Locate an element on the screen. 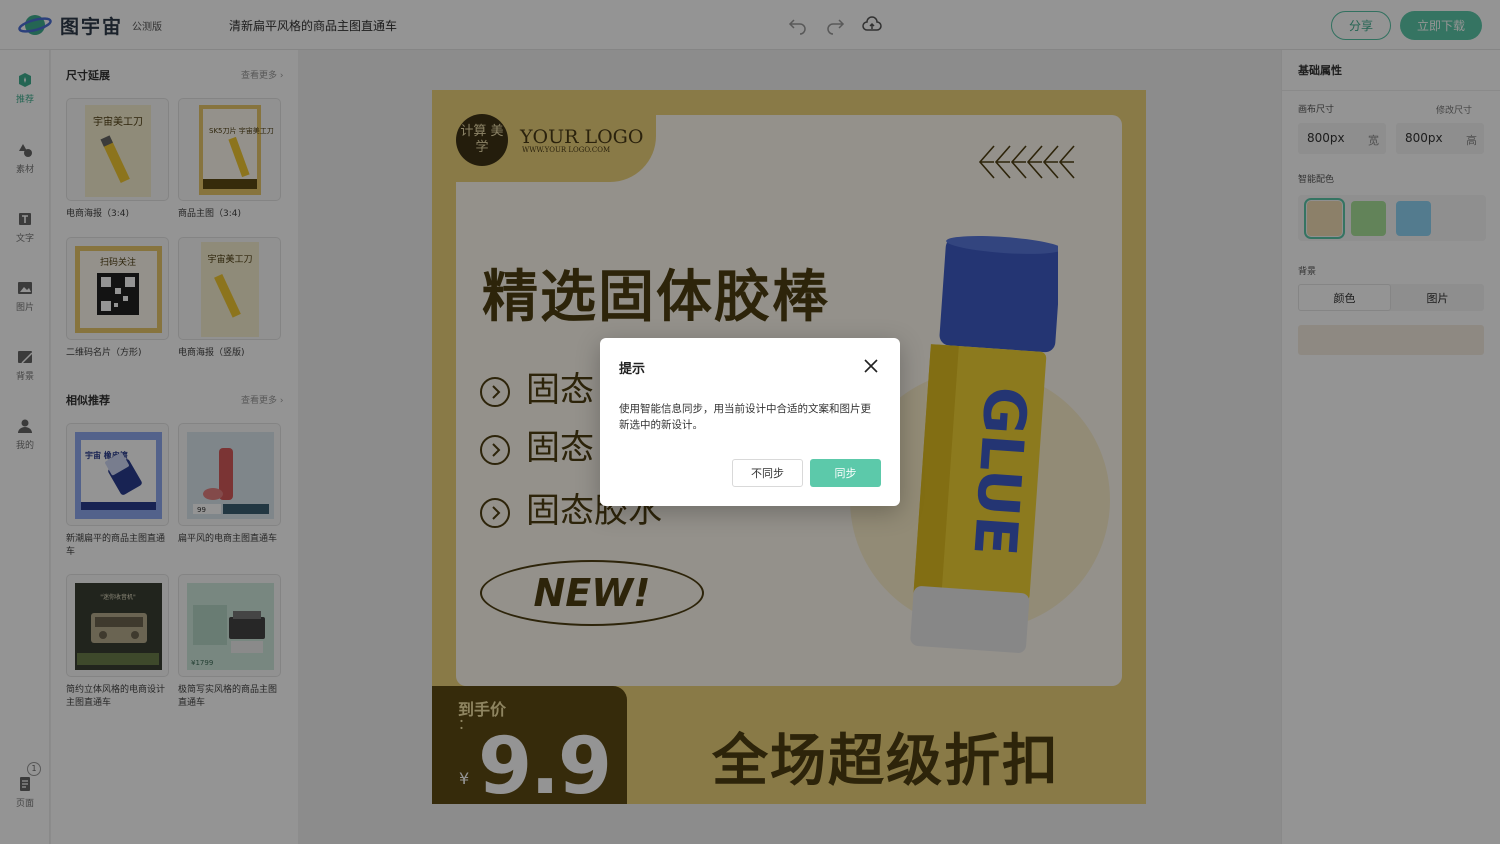 Image resolution: width=1500 pixels, height=844 pixels. no-sync-button: 不同步 is located at coordinates (767, 473).